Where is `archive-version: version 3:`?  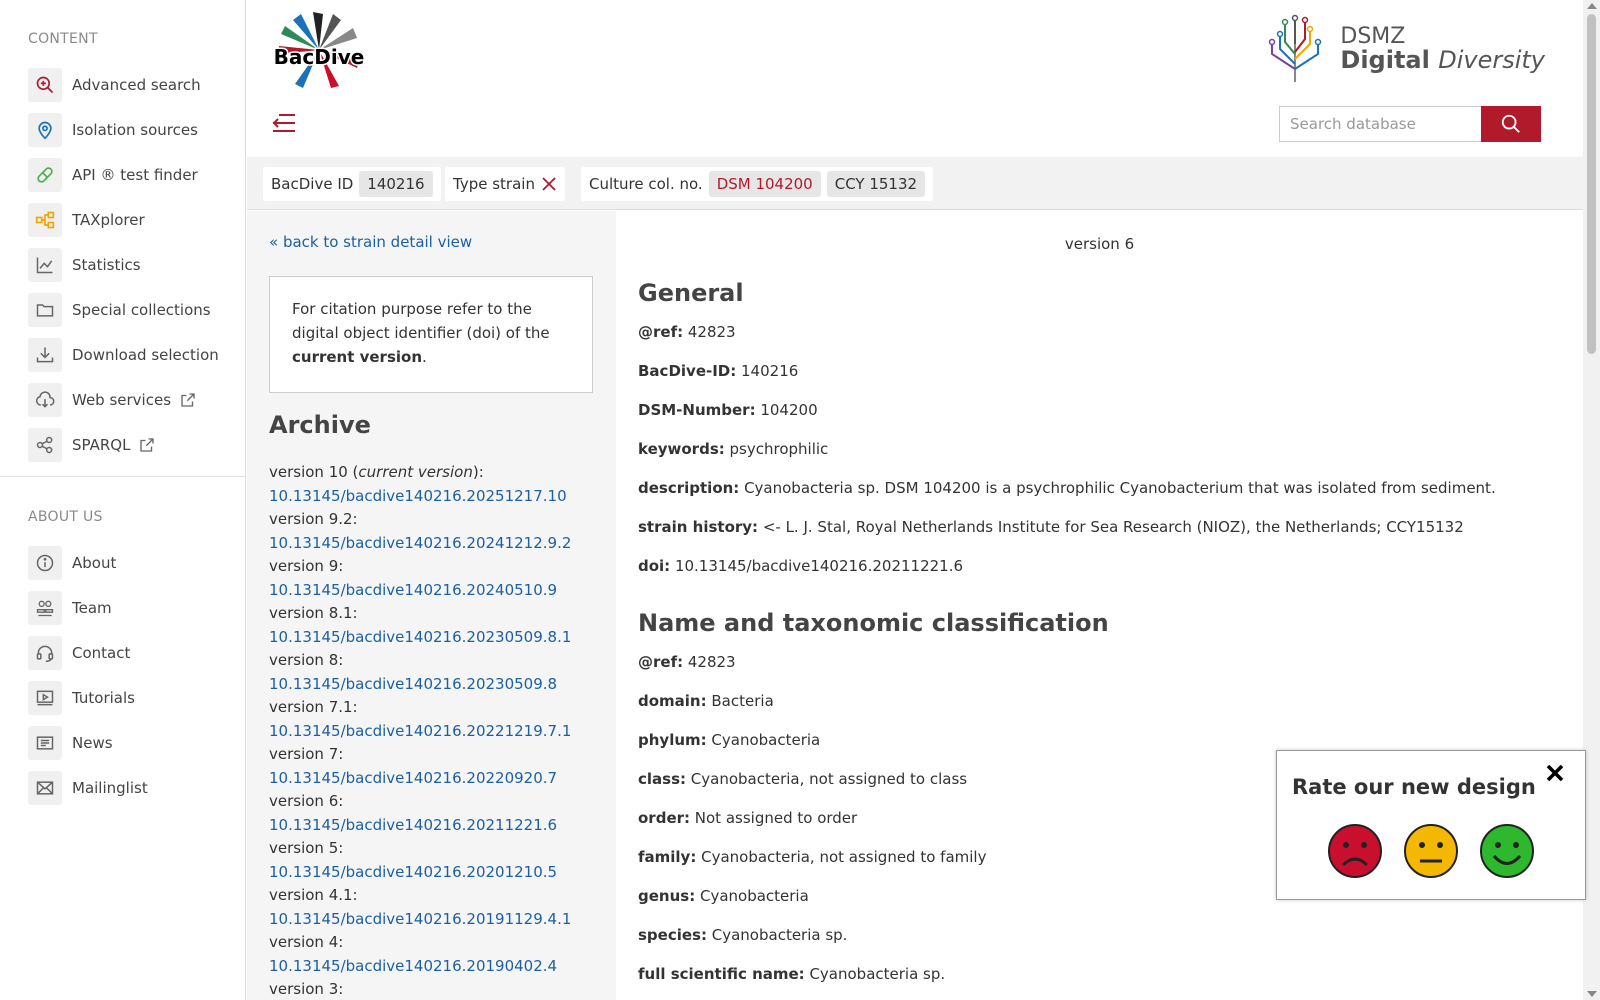 archive-version: version 3: is located at coordinates (306, 989).